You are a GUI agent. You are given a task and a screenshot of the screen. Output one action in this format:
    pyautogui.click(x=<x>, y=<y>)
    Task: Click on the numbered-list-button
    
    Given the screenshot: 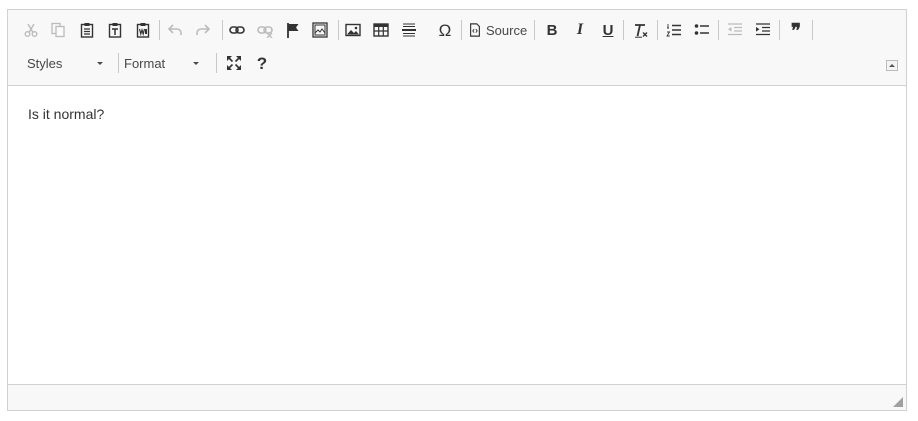 What is the action you would take?
    pyautogui.click(x=674, y=30)
    